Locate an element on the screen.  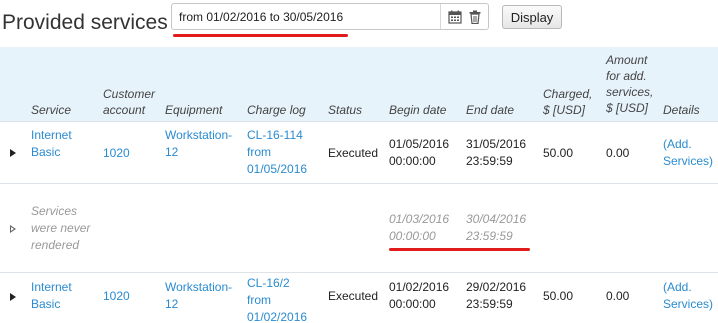
row3-end-date-line2: 23:59:59 is located at coordinates (489, 304).